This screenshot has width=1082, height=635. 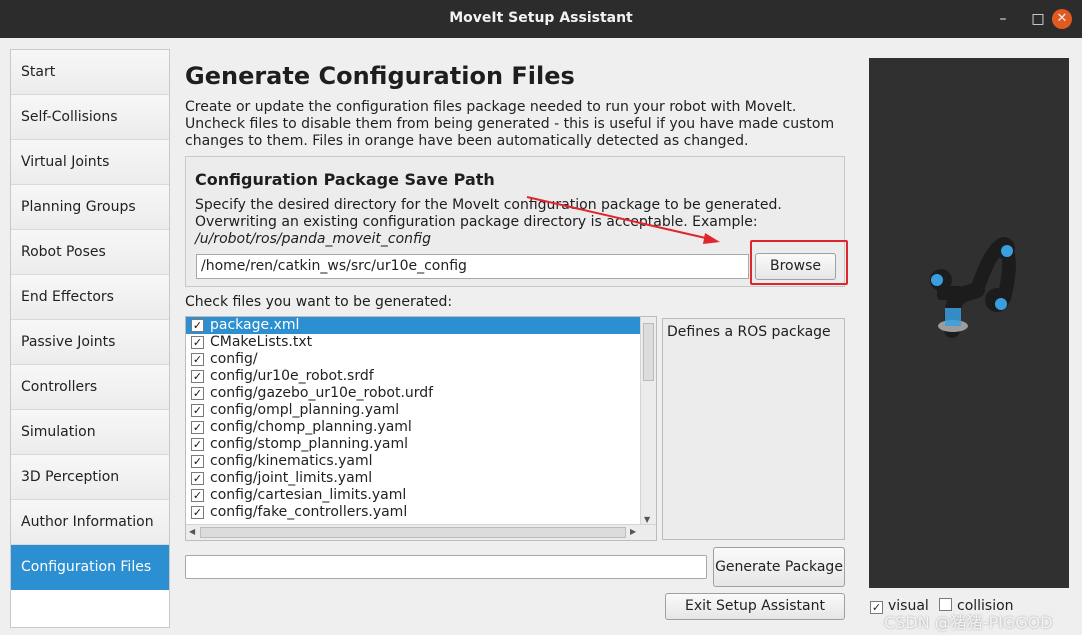 What do you see at coordinates (192, 531) in the screenshot?
I see `scroll-left-icon: ◀` at bounding box center [192, 531].